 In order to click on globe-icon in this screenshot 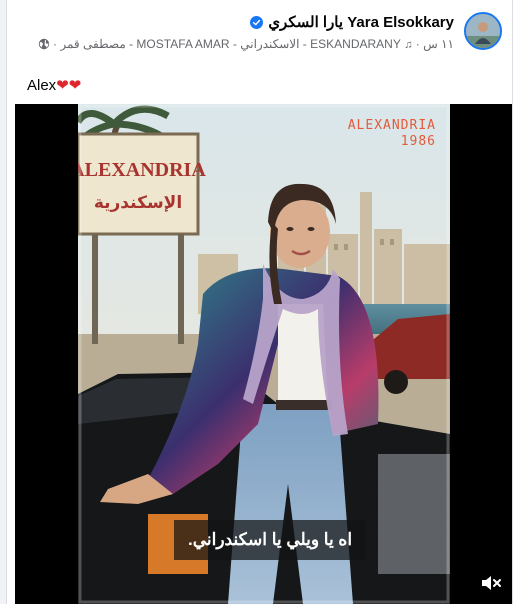, I will do `click(43, 44)`.